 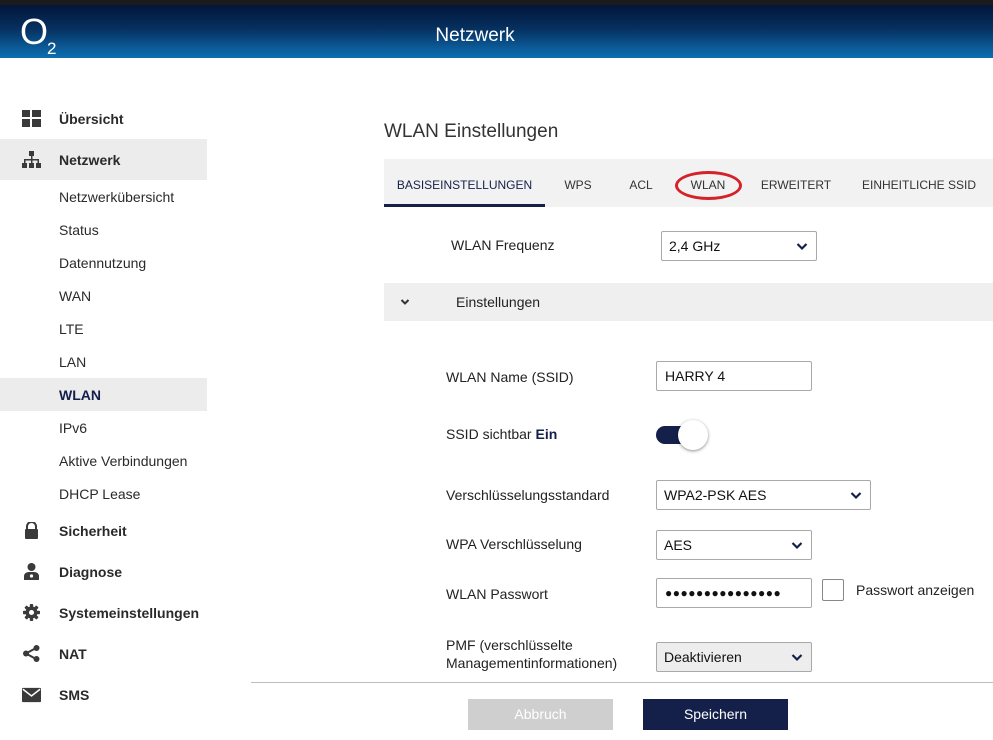 I want to click on section-title: Einstellungen, so click(x=498, y=302).